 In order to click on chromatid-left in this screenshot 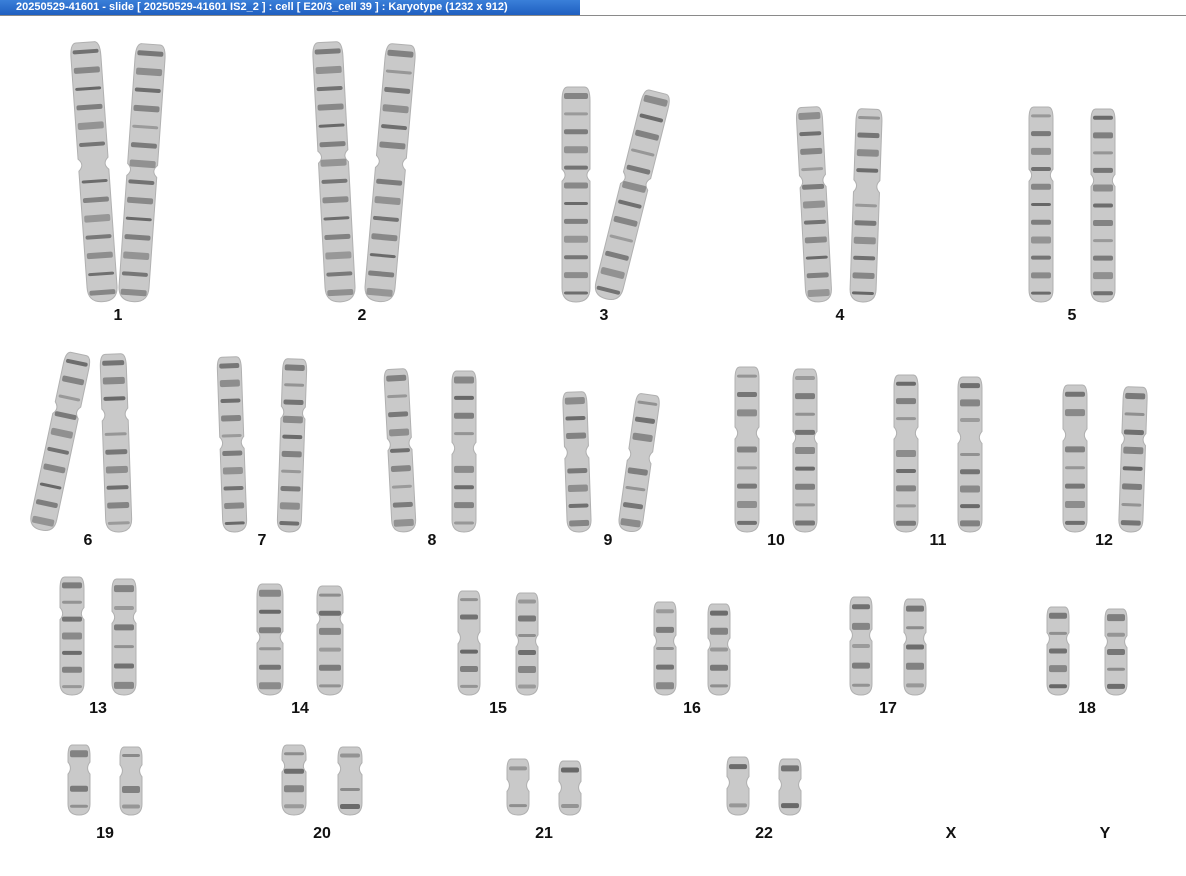, I will do `click(738, 786)`.